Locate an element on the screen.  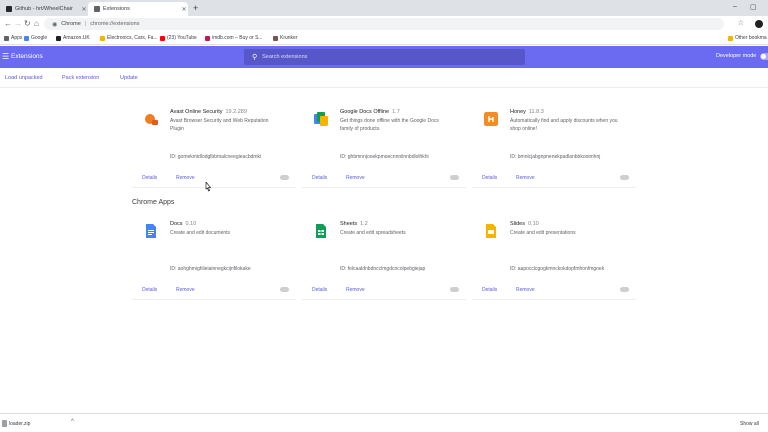
address-bar: ◉ Chrome | chrome://extensions is located at coordinates (384, 24).